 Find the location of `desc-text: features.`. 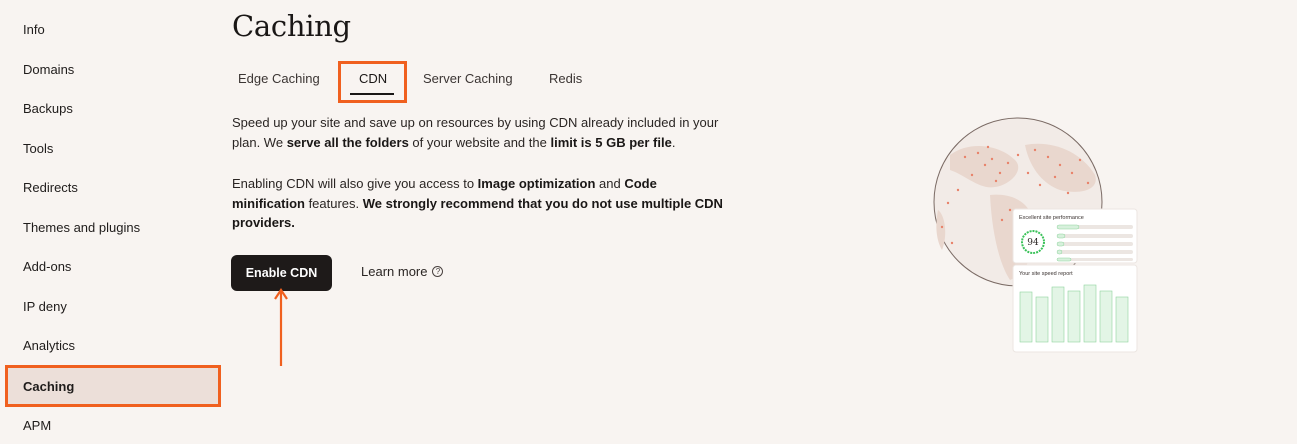

desc-text: features. is located at coordinates (333, 203).